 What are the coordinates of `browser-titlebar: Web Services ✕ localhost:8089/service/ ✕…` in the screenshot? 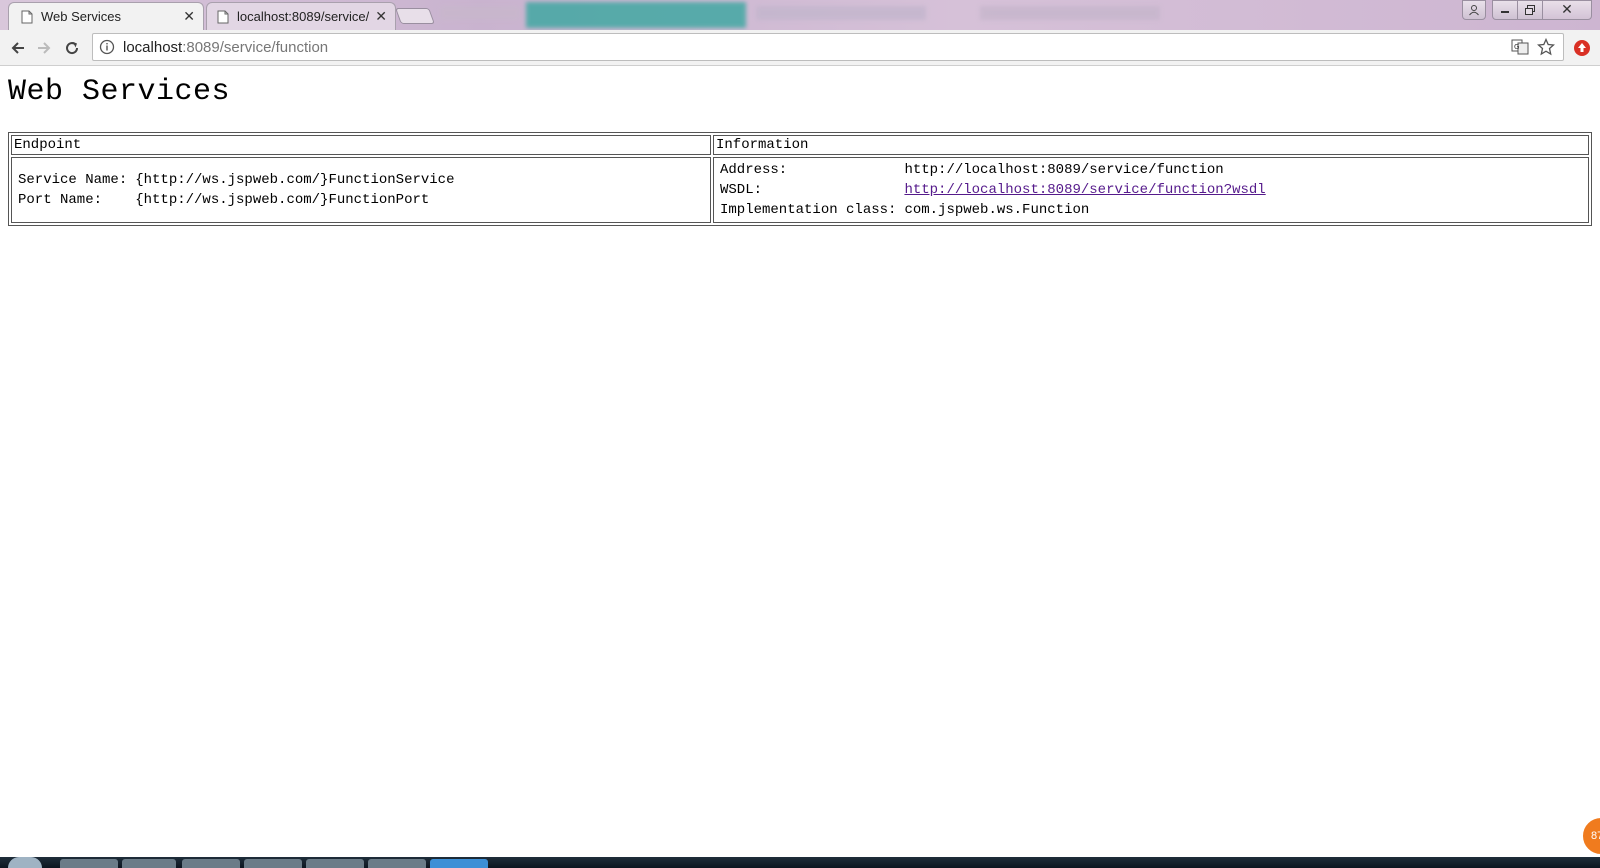 It's located at (800, 15).